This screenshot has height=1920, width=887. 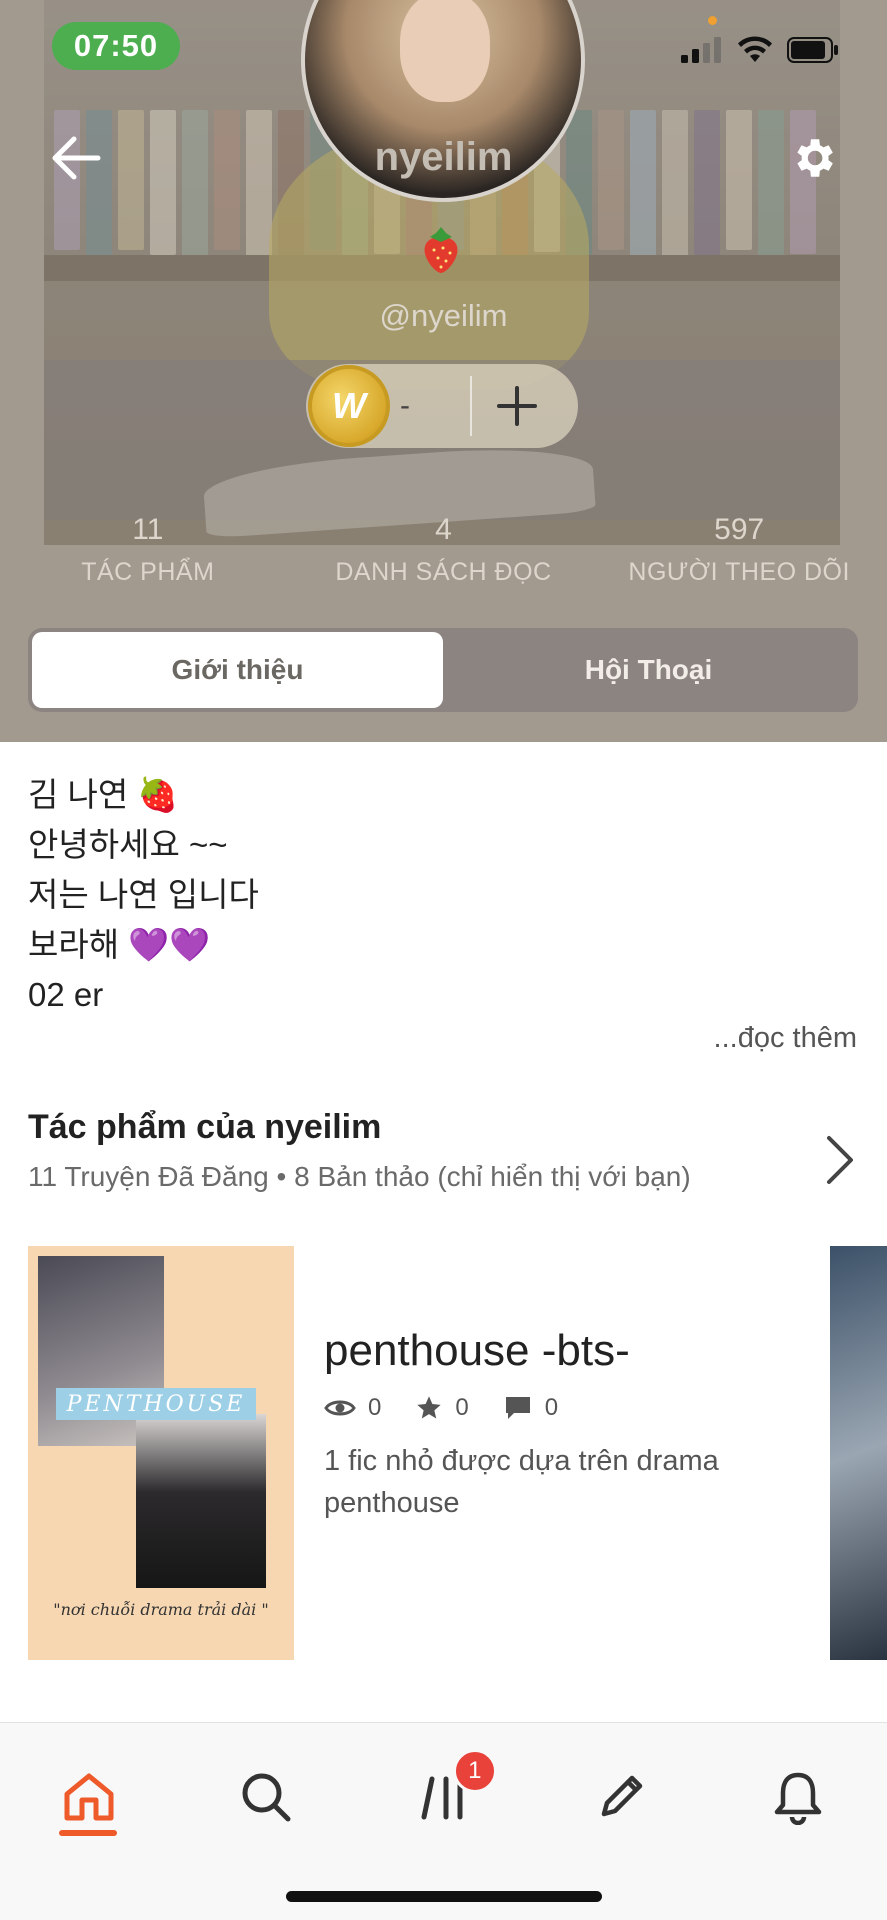 What do you see at coordinates (88, 1833) in the screenshot?
I see `active-tab-indicator` at bounding box center [88, 1833].